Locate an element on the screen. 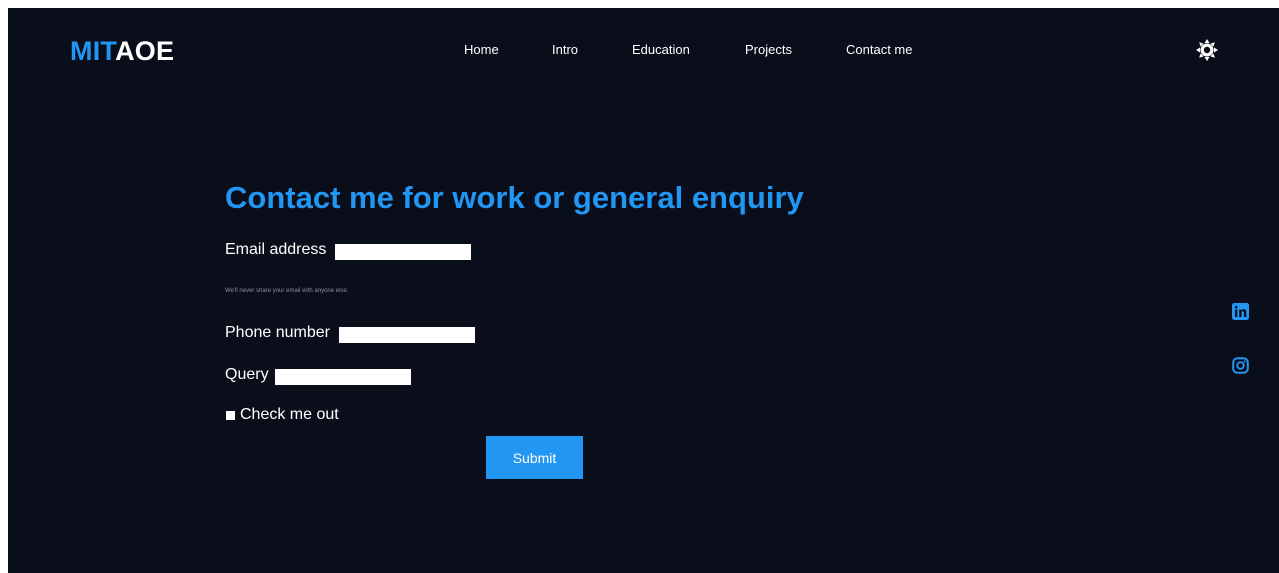 The image size is (1279, 573). check-me-out-checkbox is located at coordinates (230, 415).